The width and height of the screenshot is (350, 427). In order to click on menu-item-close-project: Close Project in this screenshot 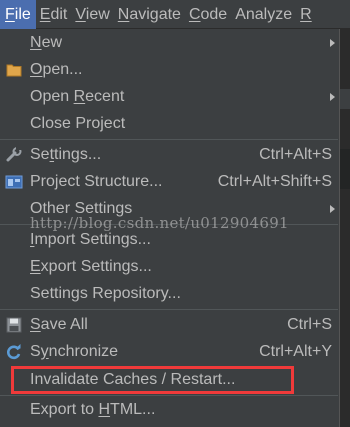, I will do `click(169, 123)`.